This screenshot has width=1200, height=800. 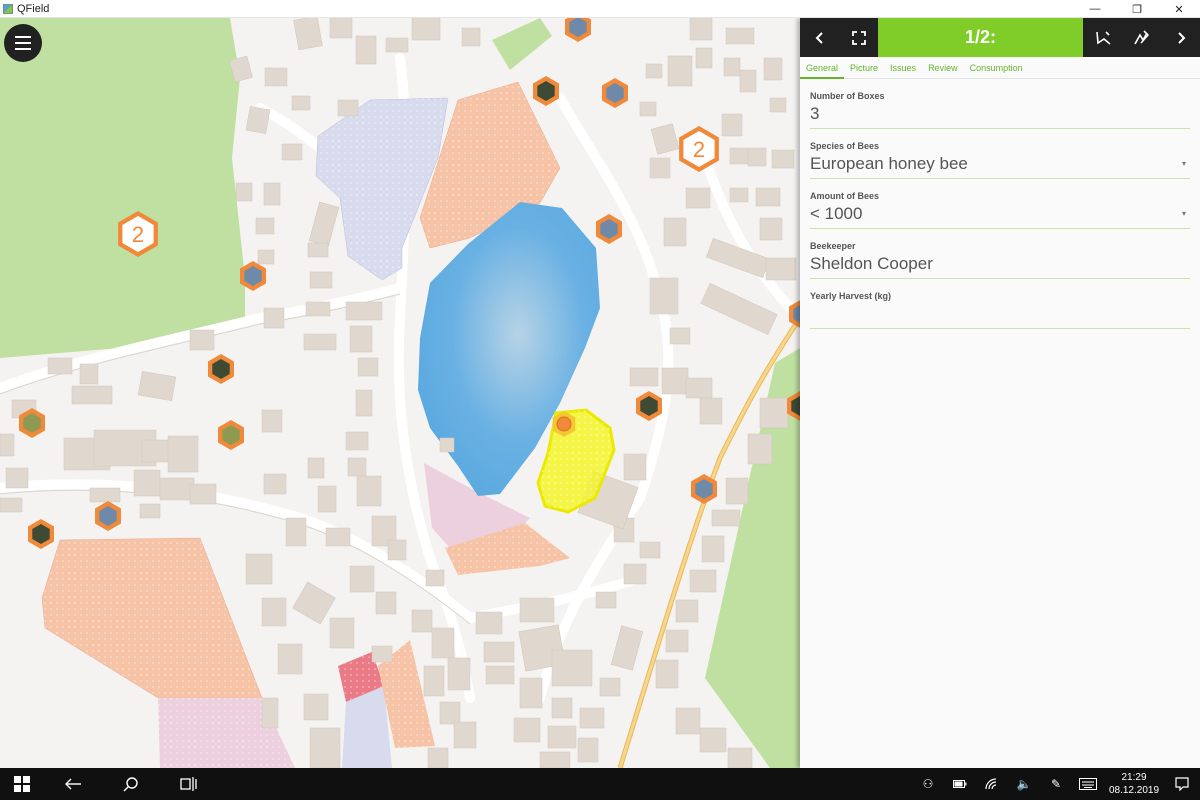 What do you see at coordinates (1024, 784) in the screenshot?
I see `volume-icon: 🔈` at bounding box center [1024, 784].